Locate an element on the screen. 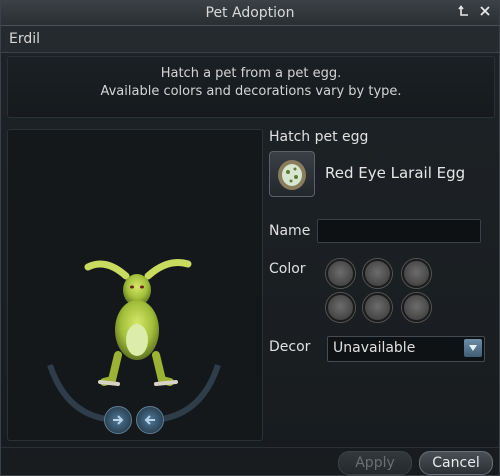 Image resolution: width=500 pixels, height=476 pixels. egg-name: Red Eye Larail Egg is located at coordinates (395, 173).